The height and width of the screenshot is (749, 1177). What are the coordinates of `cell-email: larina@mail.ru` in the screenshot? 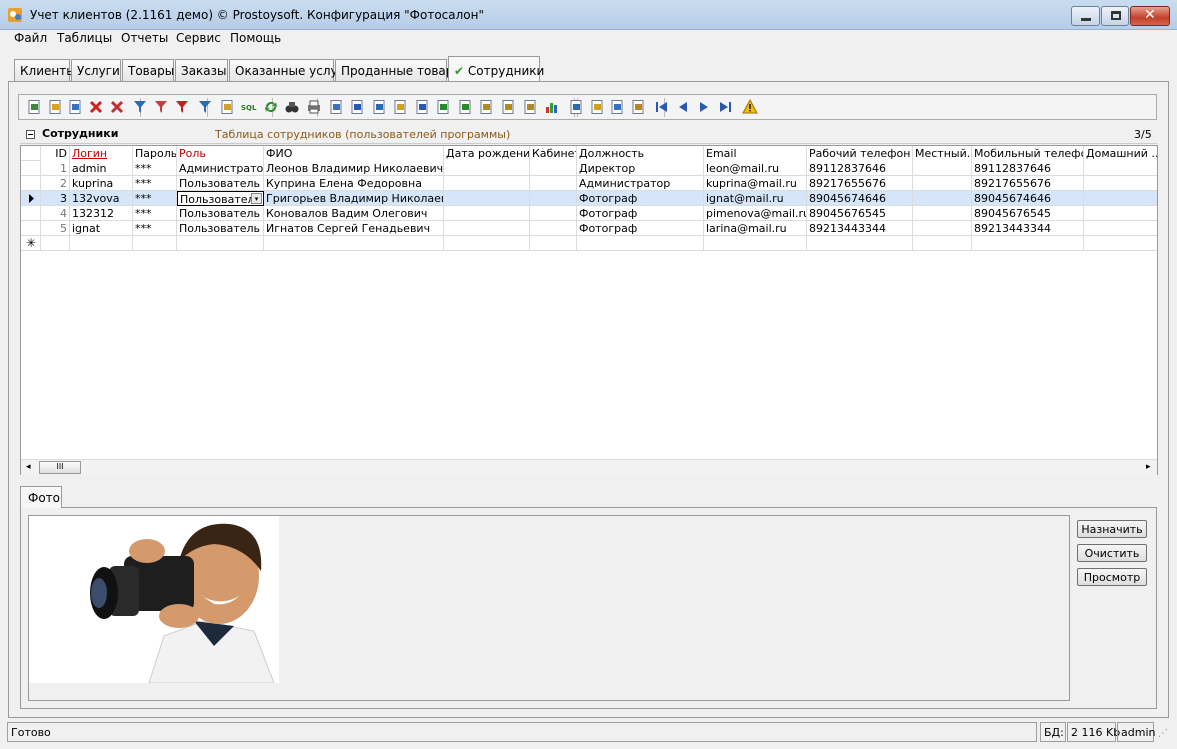 It's located at (755, 228).